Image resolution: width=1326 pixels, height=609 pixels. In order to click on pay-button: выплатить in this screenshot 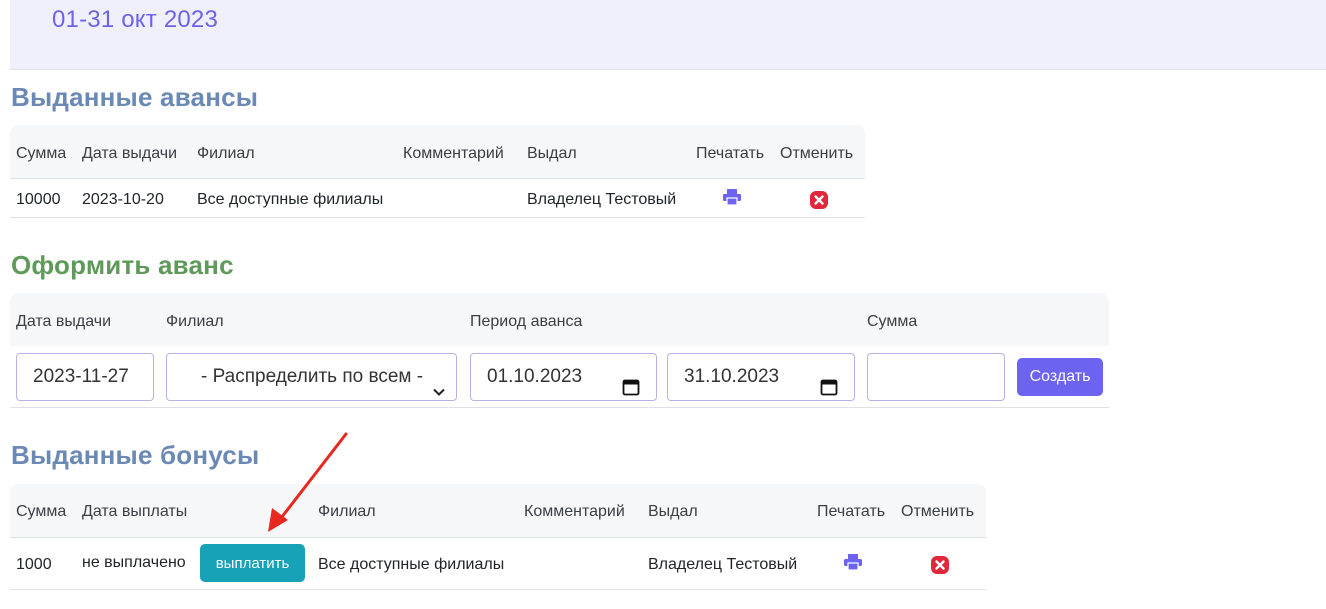, I will do `click(252, 563)`.